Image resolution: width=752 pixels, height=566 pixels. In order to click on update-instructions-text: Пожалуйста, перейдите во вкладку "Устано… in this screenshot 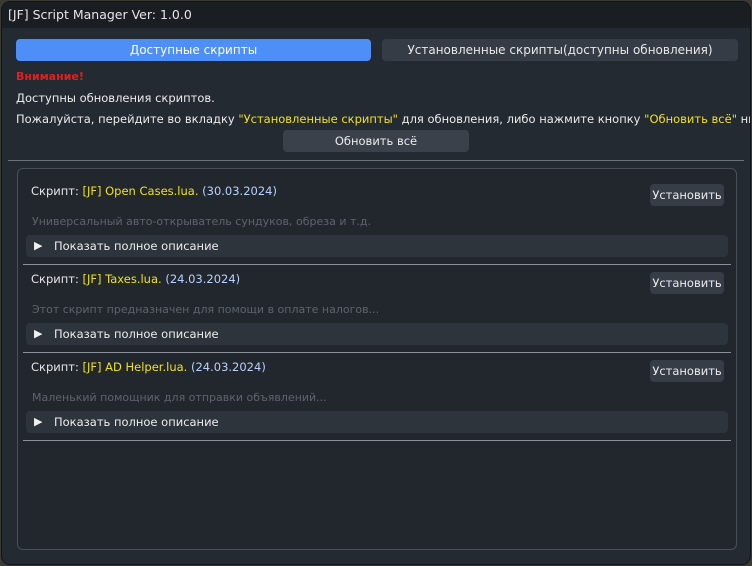, I will do `click(383, 119)`.